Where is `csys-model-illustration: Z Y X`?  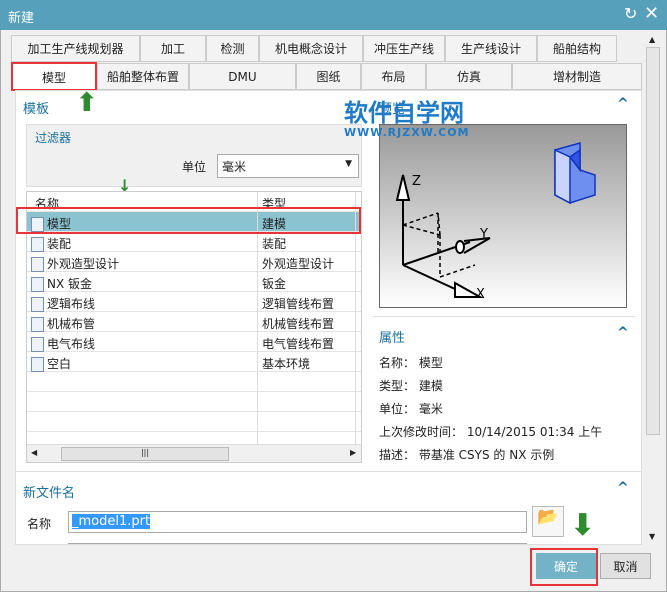
csys-model-illustration: Z Y X is located at coordinates (495, 222).